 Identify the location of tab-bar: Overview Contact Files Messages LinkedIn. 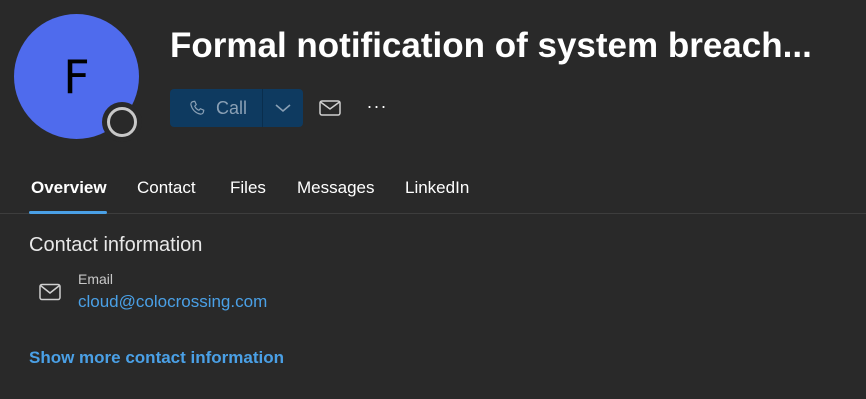
(433, 191).